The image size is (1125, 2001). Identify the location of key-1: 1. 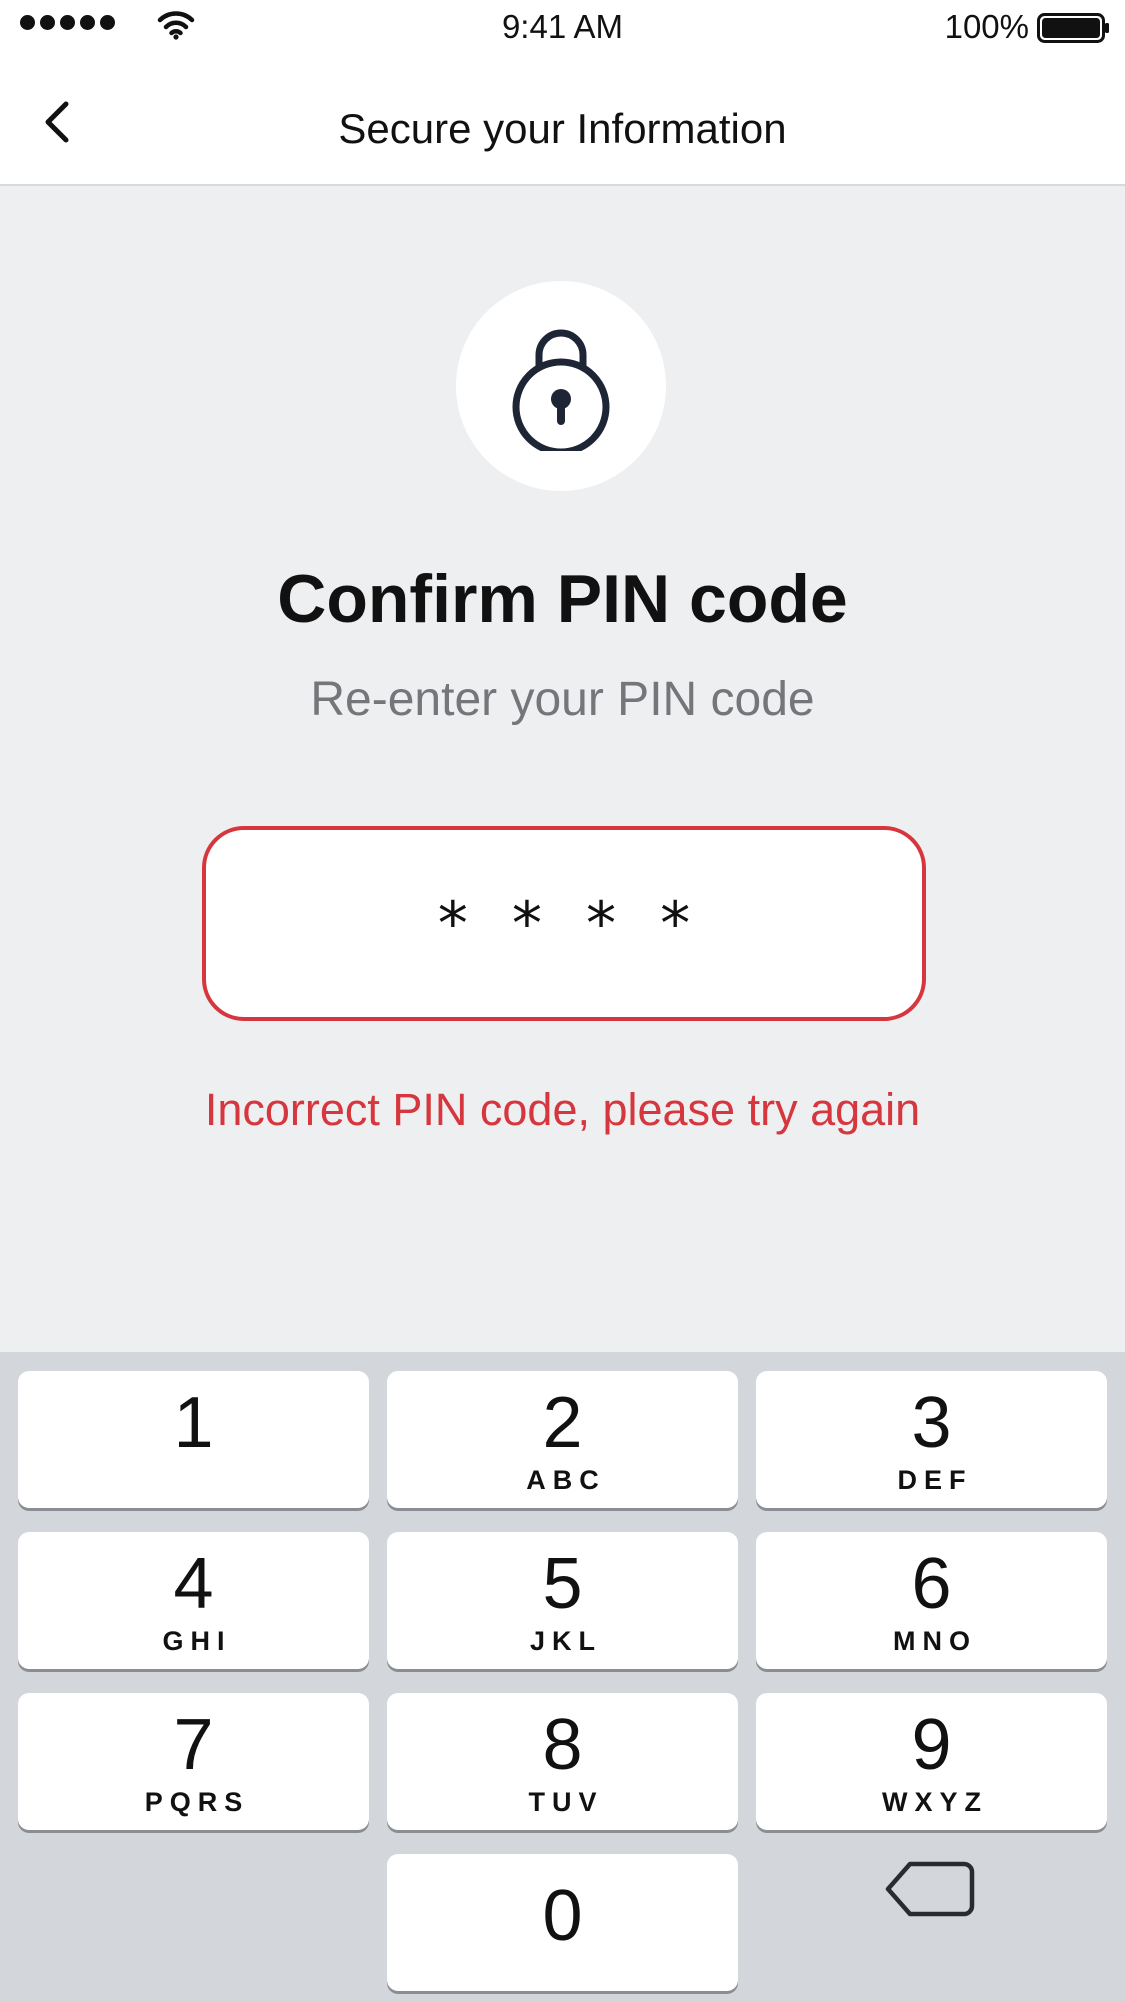
(193, 1439).